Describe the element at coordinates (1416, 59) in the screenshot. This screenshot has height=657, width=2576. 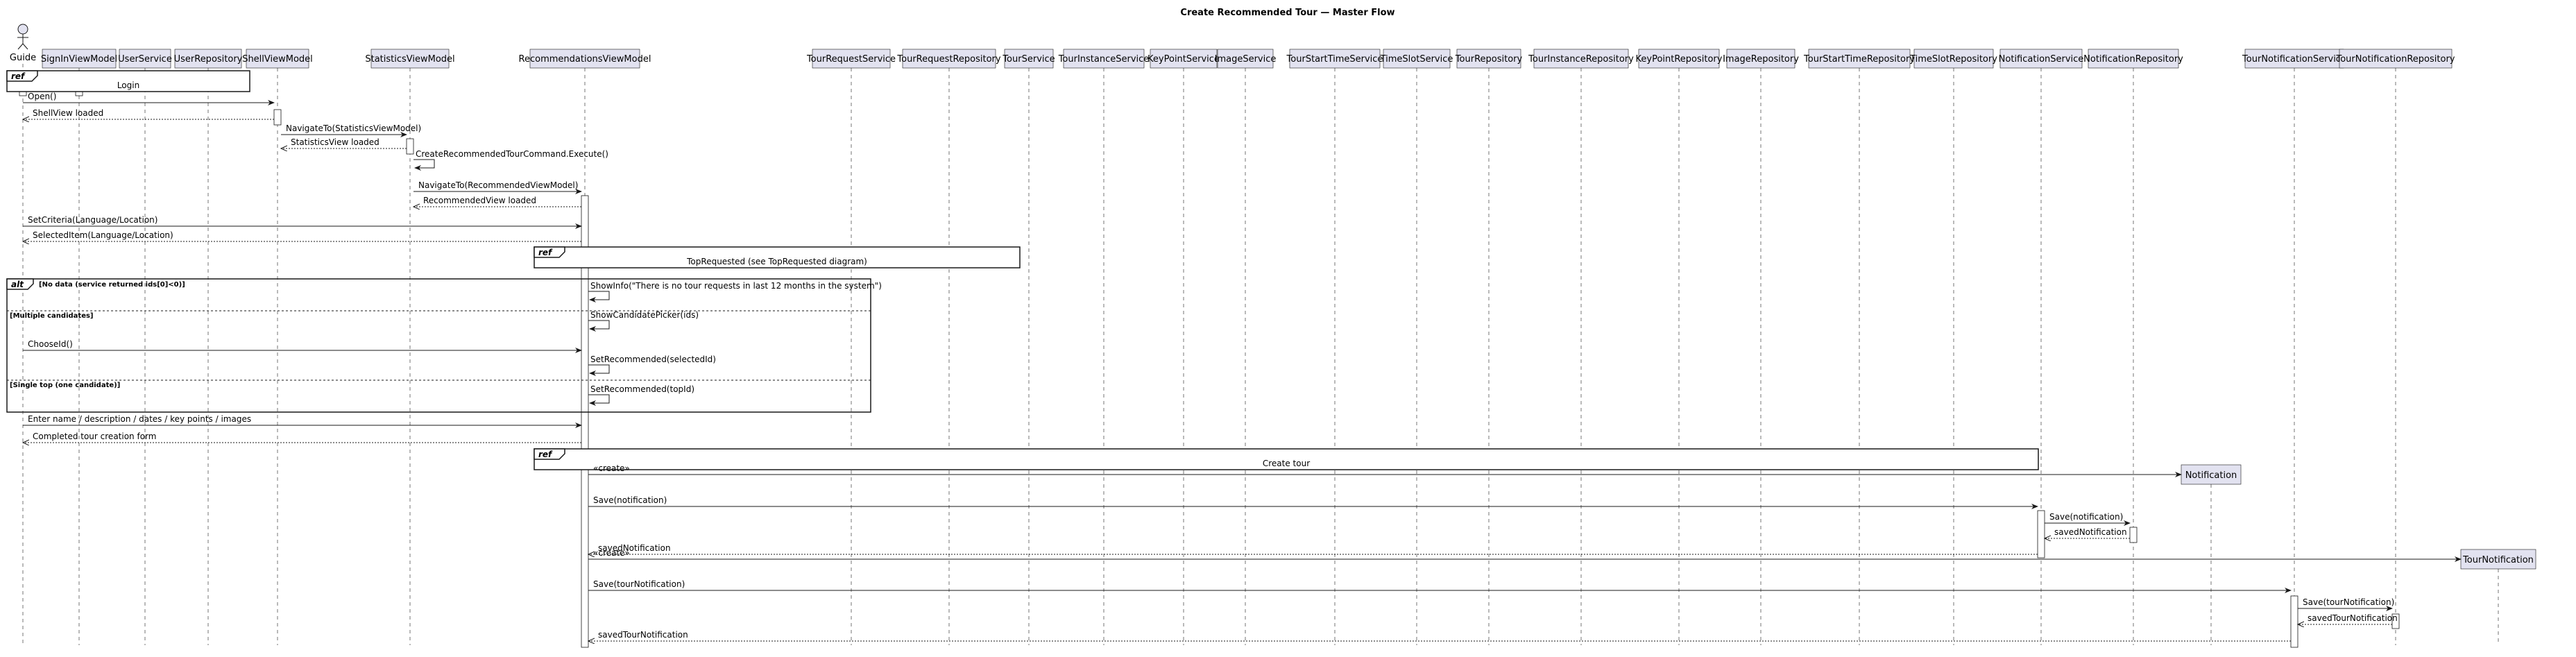
I see `participant-label: TimeSlotService` at that location.